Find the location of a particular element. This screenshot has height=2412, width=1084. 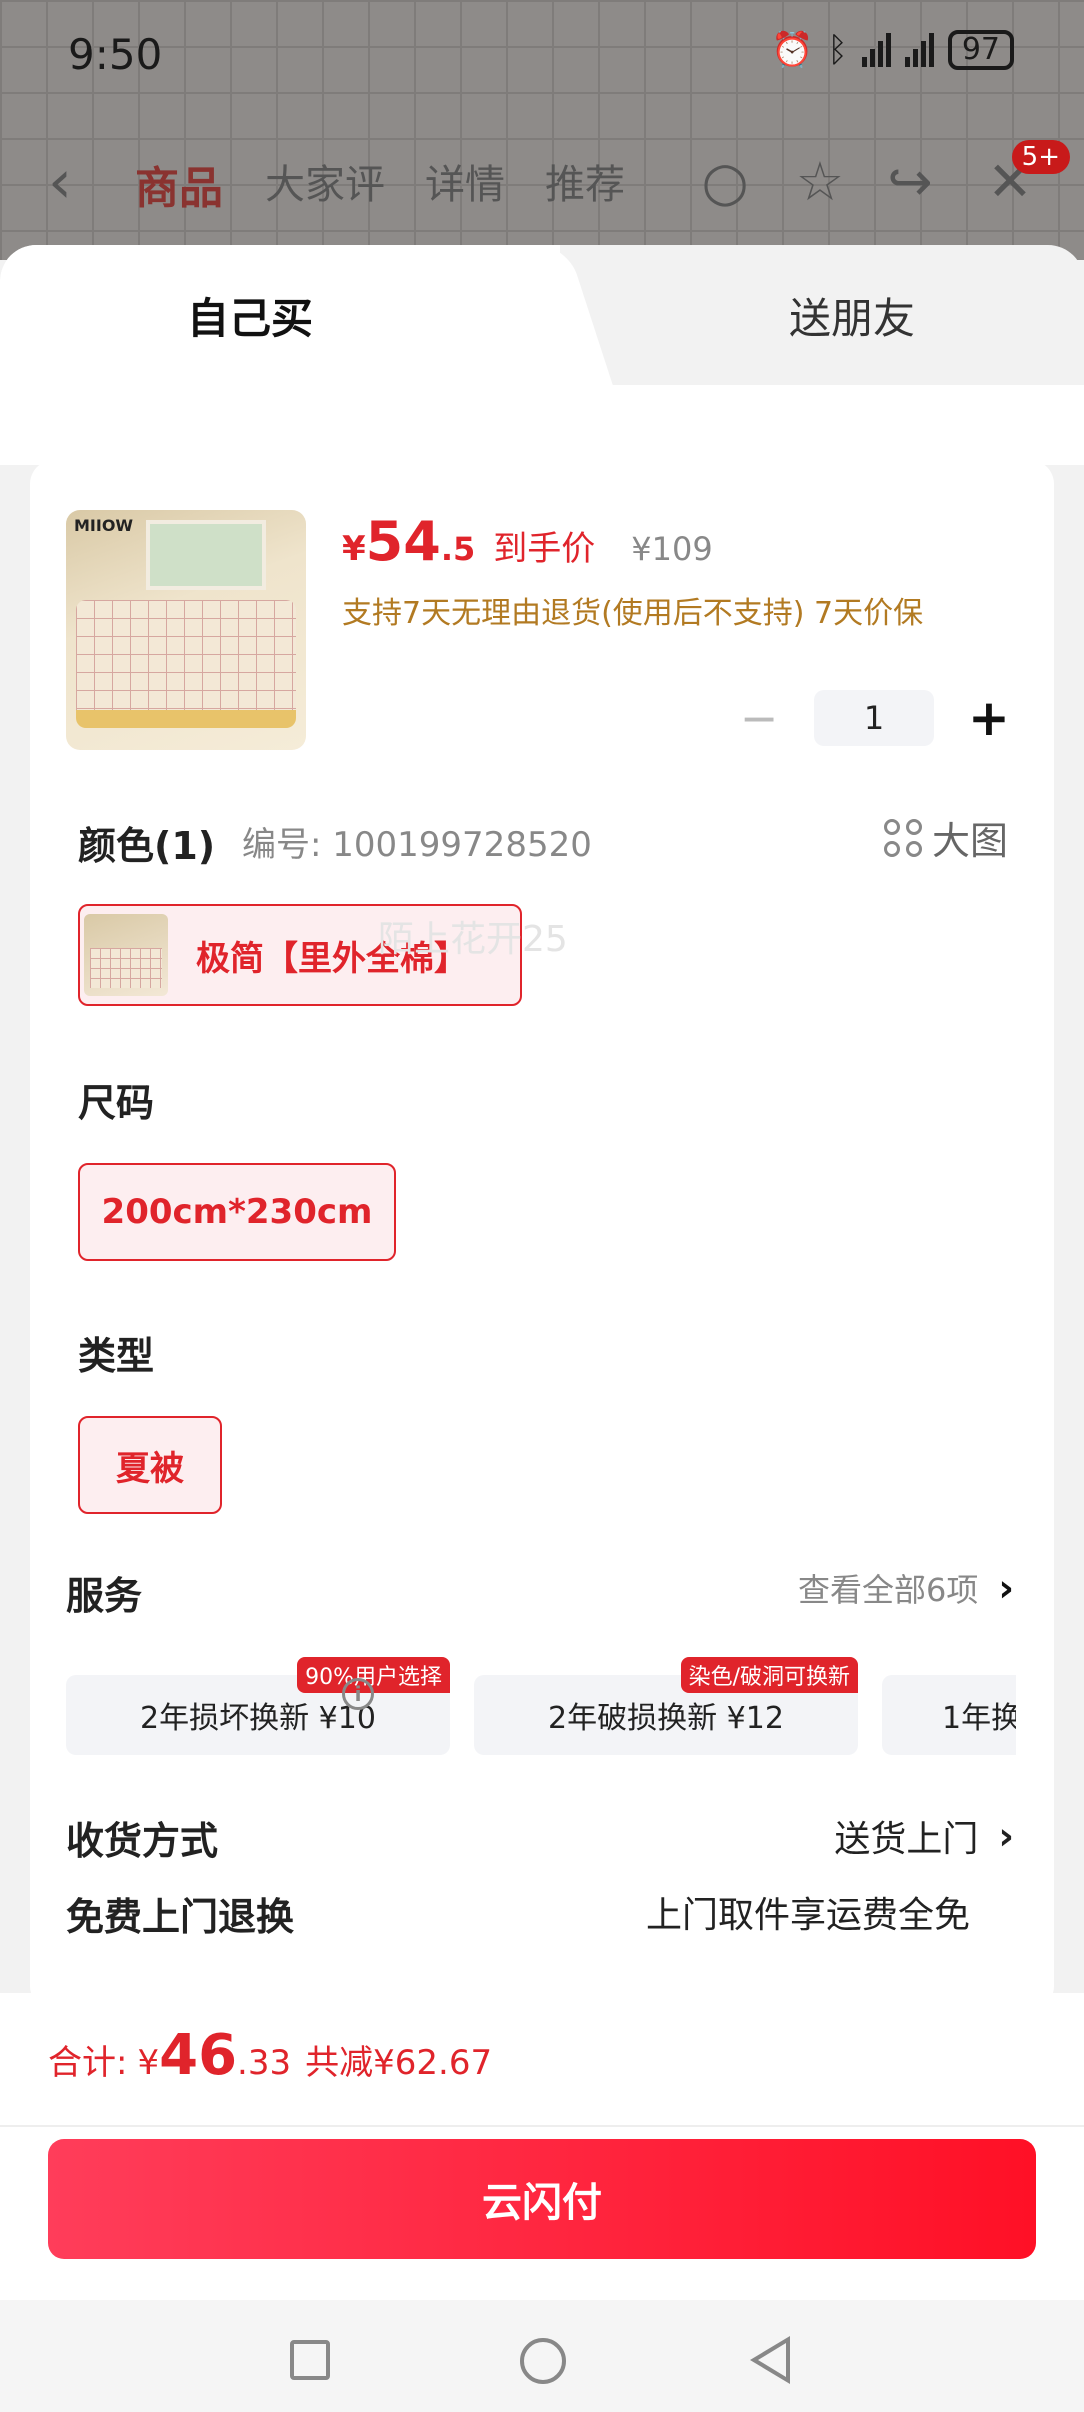

service-item-label: 2年损坏换新 ¥10 is located at coordinates (258, 1718).